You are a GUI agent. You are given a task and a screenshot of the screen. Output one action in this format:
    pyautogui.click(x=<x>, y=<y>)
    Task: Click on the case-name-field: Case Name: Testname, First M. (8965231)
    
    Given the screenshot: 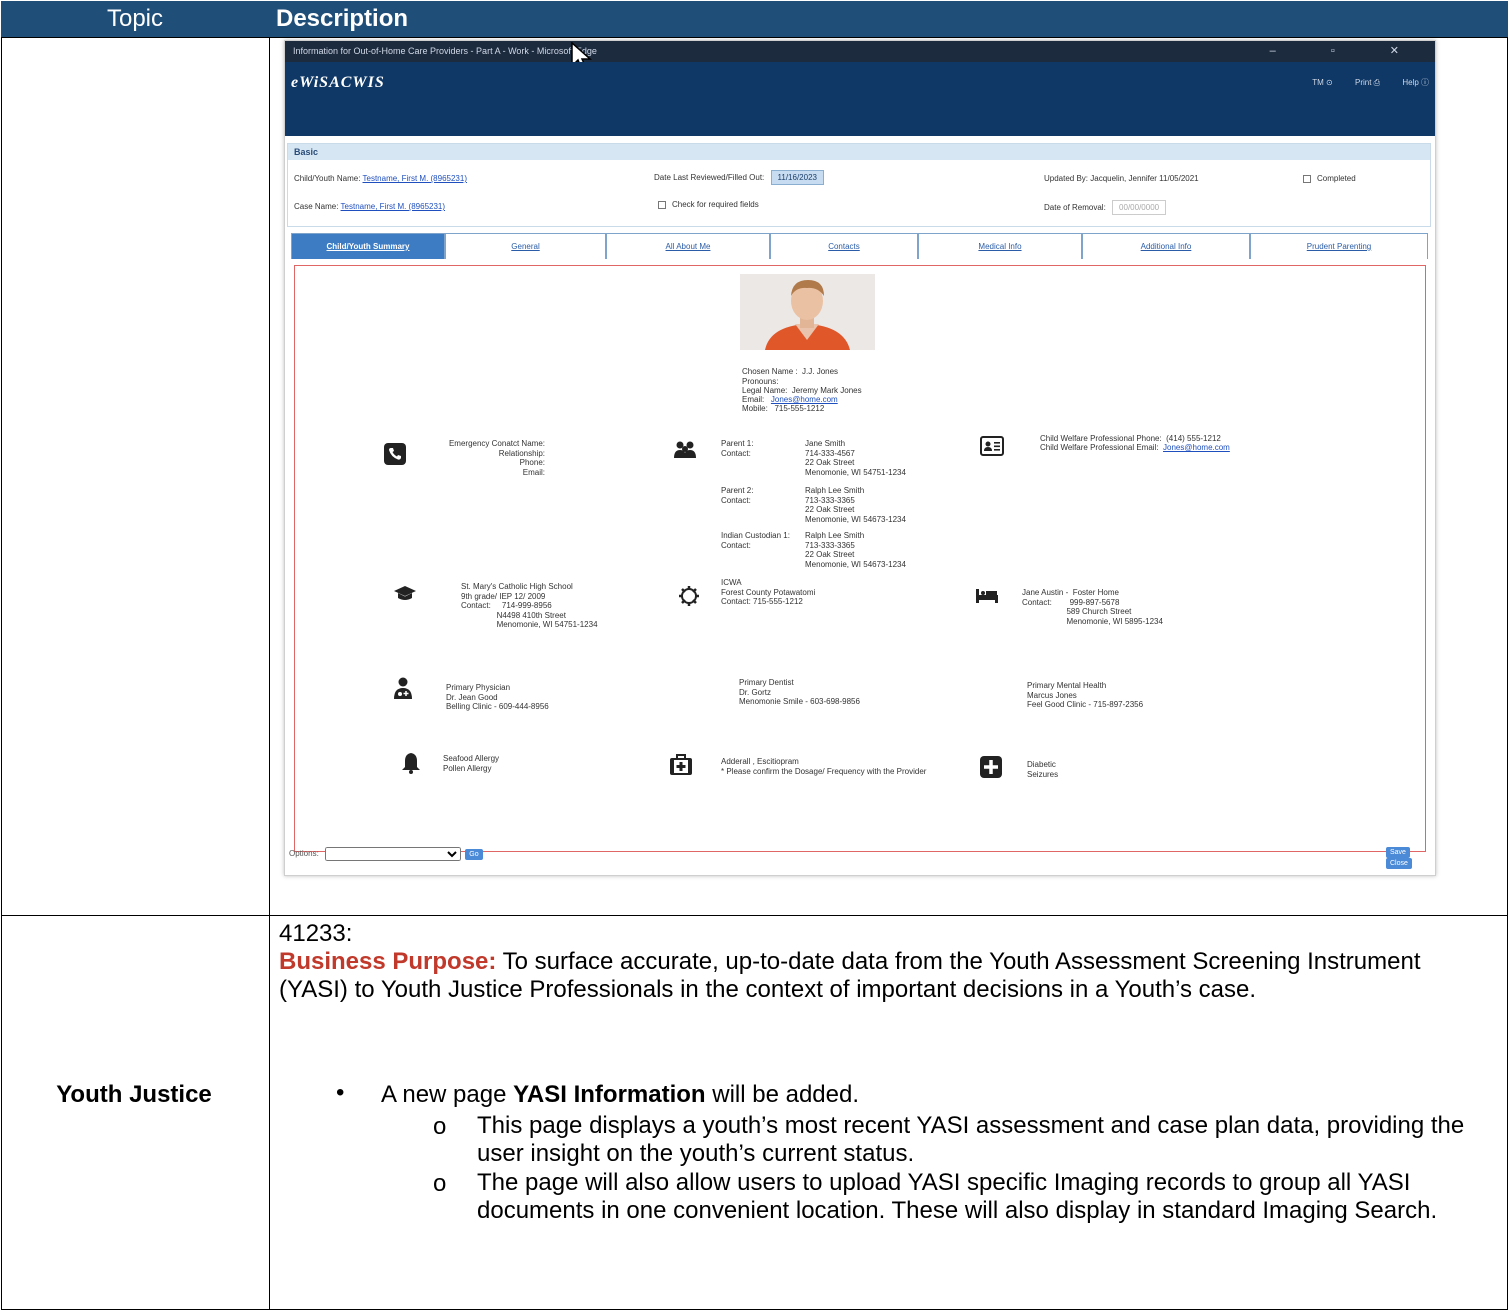 What is the action you would take?
    pyautogui.click(x=369, y=206)
    